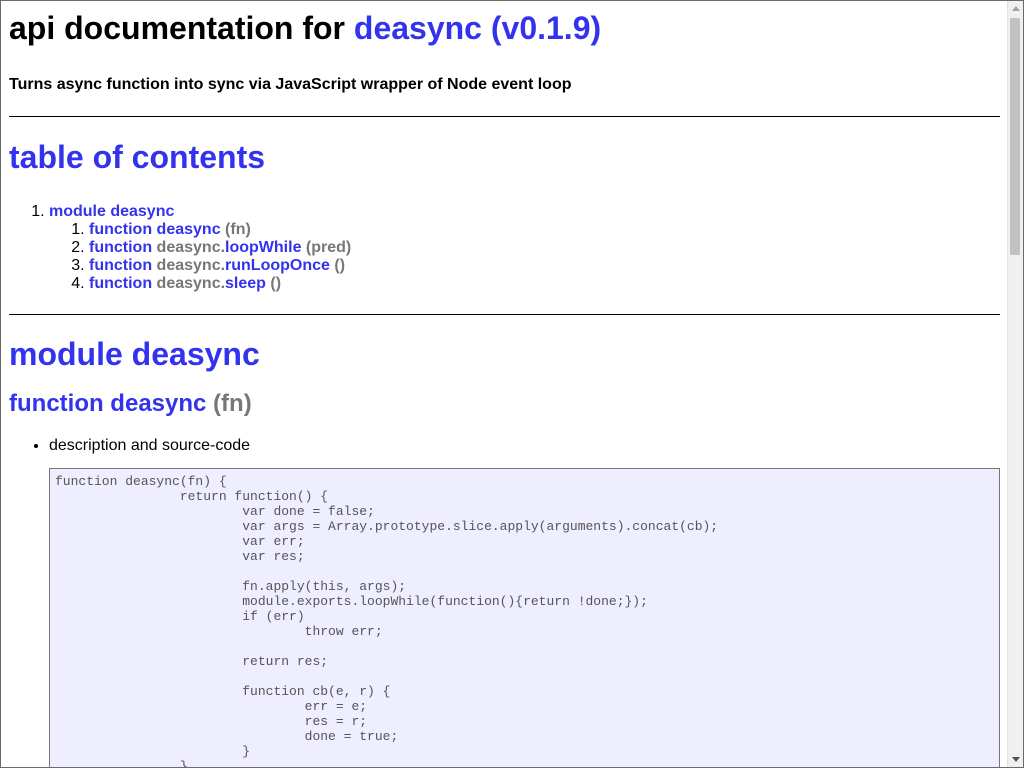 The width and height of the screenshot is (1024, 768). Describe the element at coordinates (544, 284) in the screenshot. I see `toc-function-item: function deasync.sleep ()` at that location.